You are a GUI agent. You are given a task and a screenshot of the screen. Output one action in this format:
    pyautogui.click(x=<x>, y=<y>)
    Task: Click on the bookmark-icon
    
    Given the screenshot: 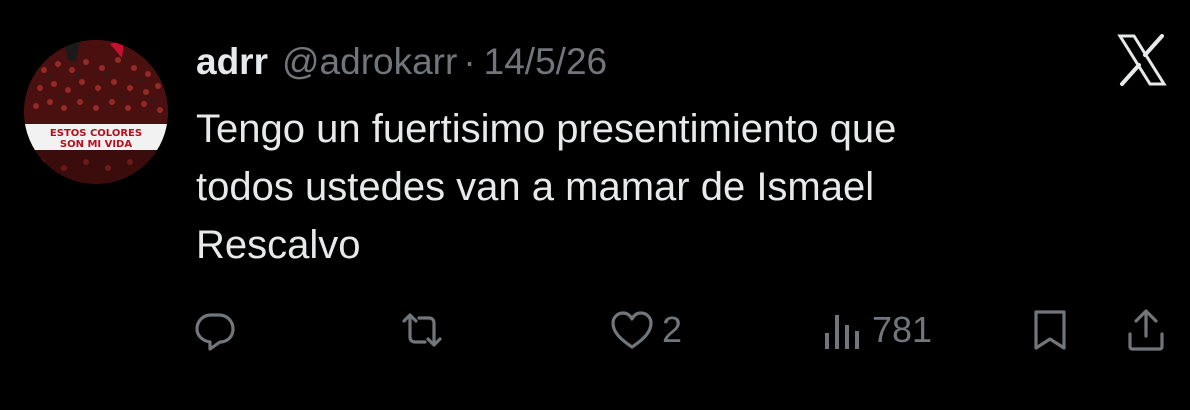 What is the action you would take?
    pyautogui.click(x=1050, y=330)
    